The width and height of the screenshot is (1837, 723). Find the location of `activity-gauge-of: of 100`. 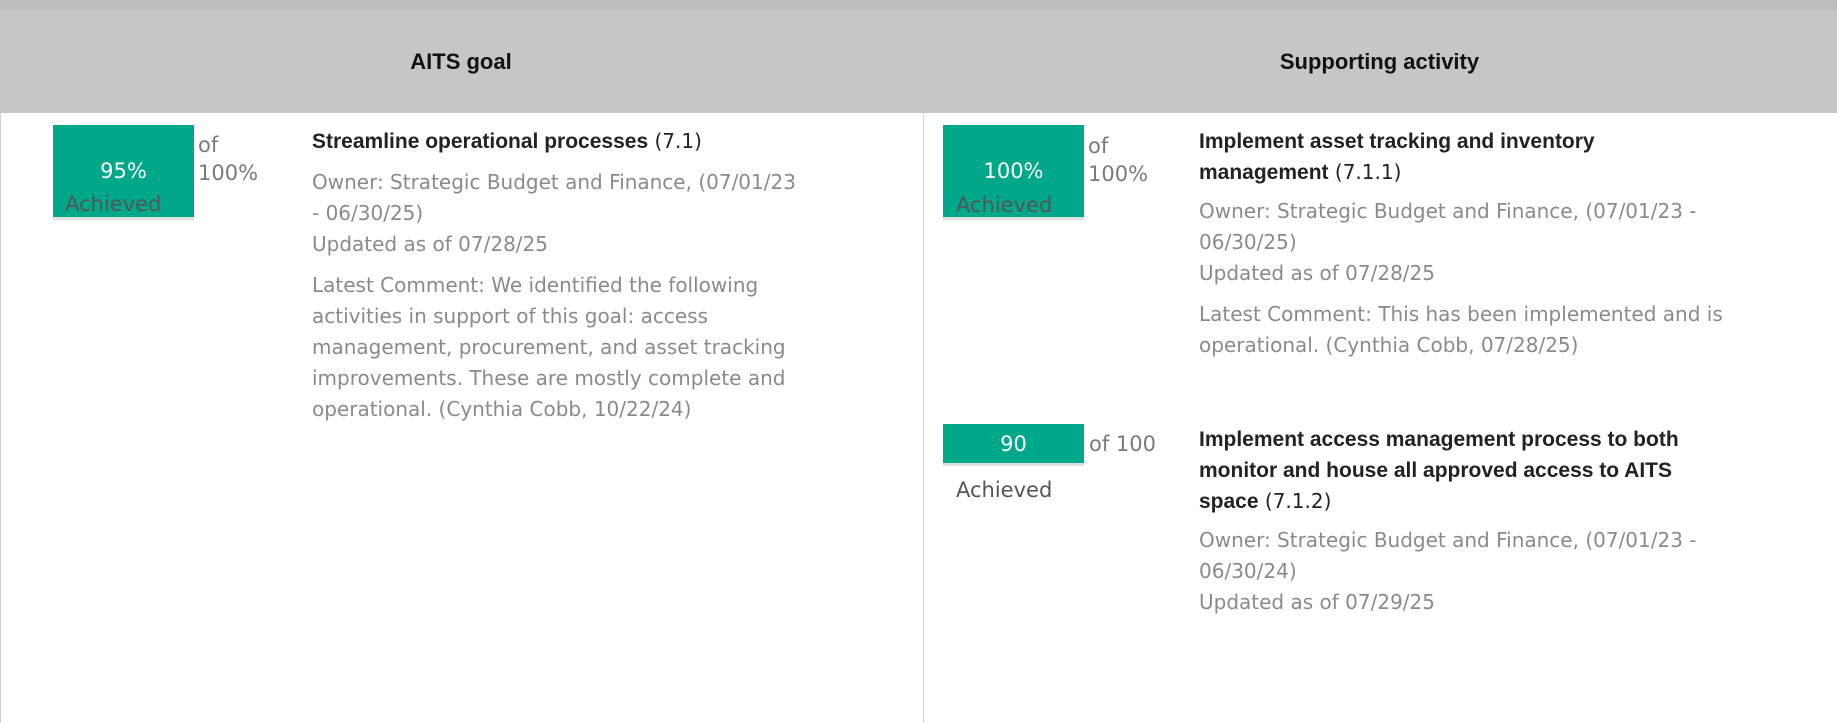

activity-gauge-of: of 100 is located at coordinates (1122, 444).